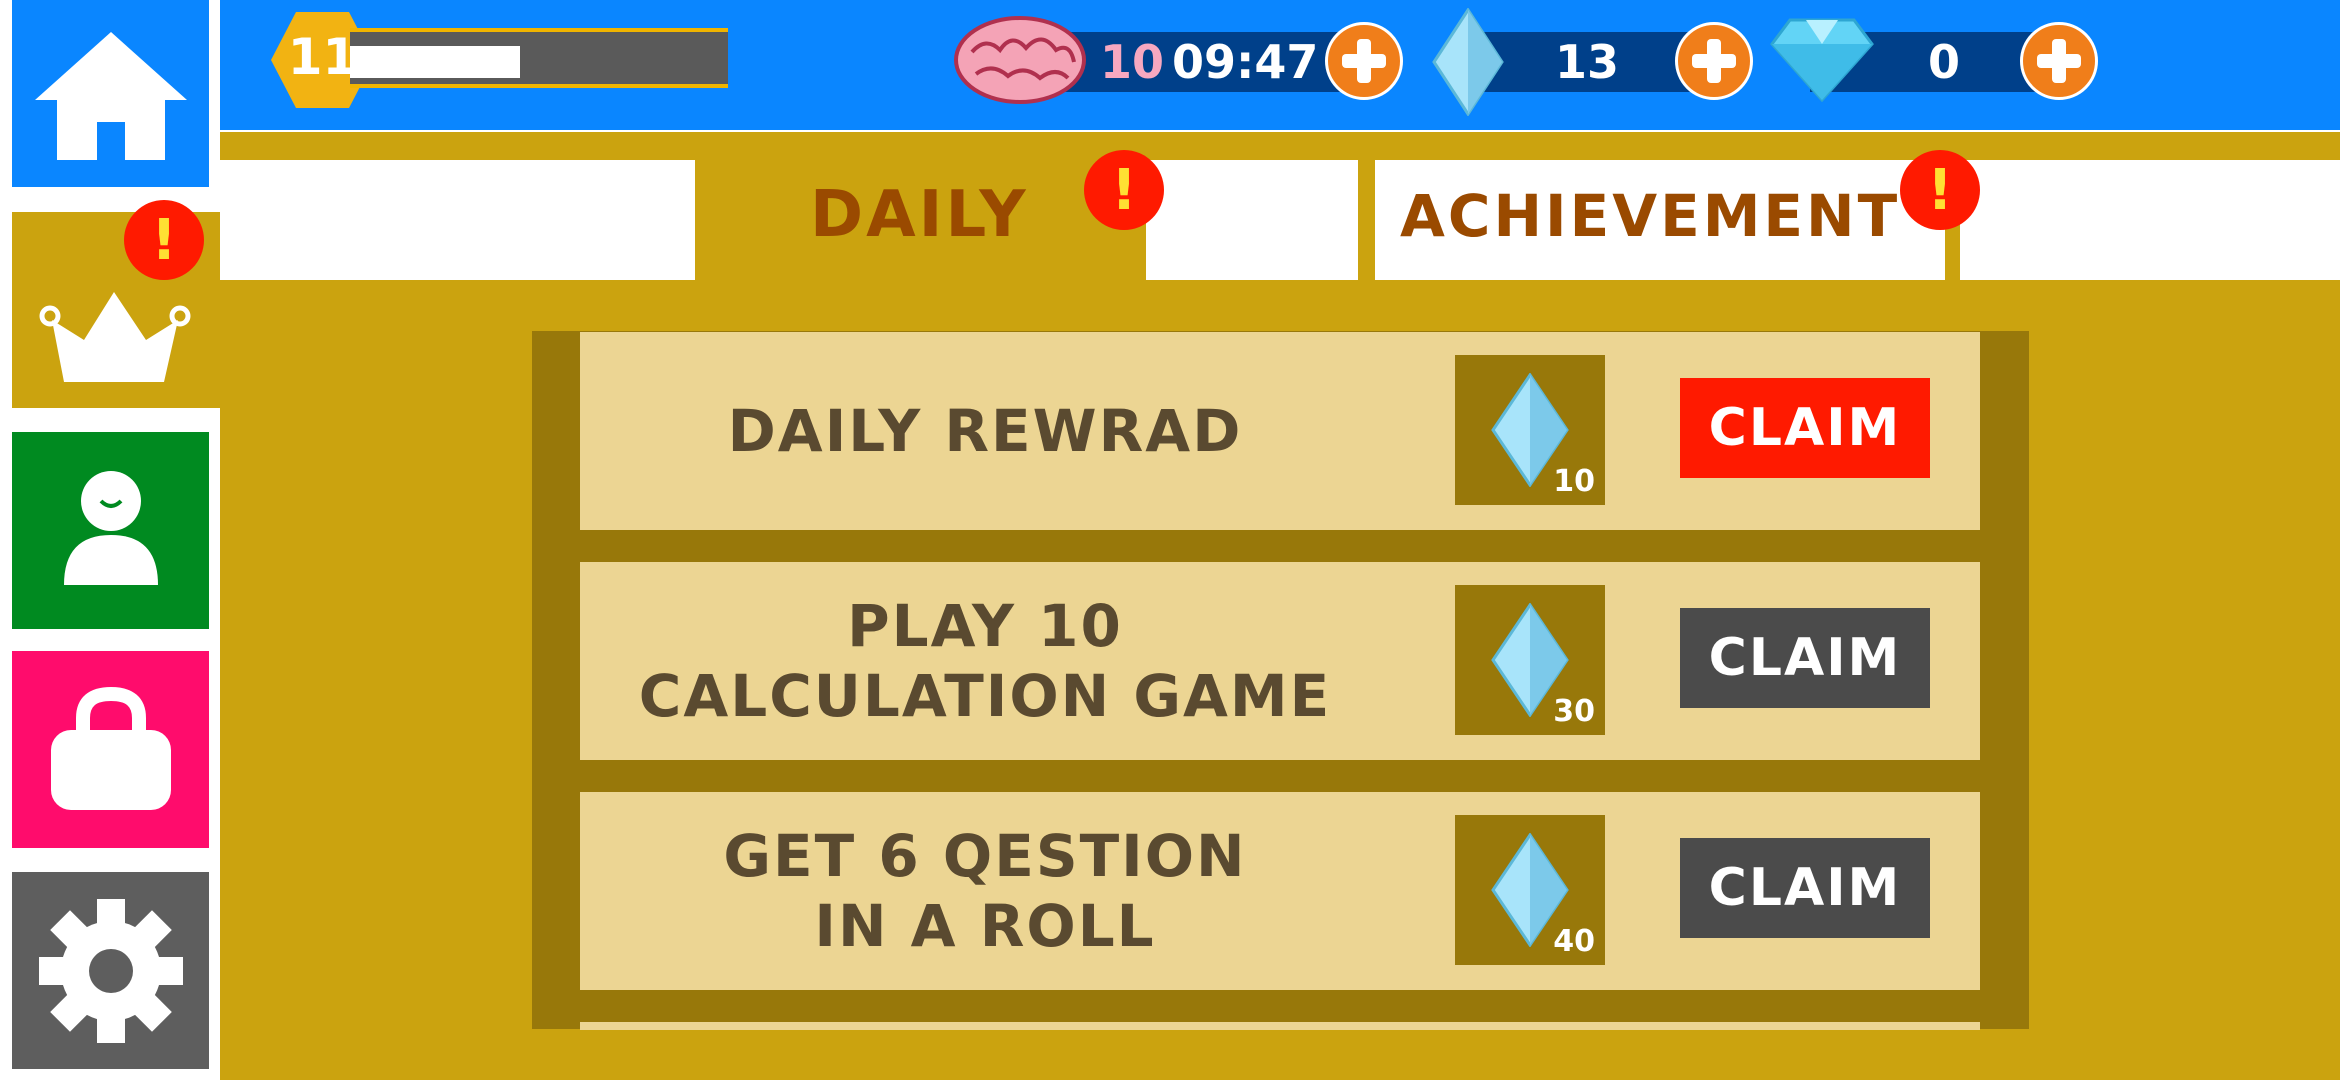  I want to click on nav-home-button, so click(110, 93).